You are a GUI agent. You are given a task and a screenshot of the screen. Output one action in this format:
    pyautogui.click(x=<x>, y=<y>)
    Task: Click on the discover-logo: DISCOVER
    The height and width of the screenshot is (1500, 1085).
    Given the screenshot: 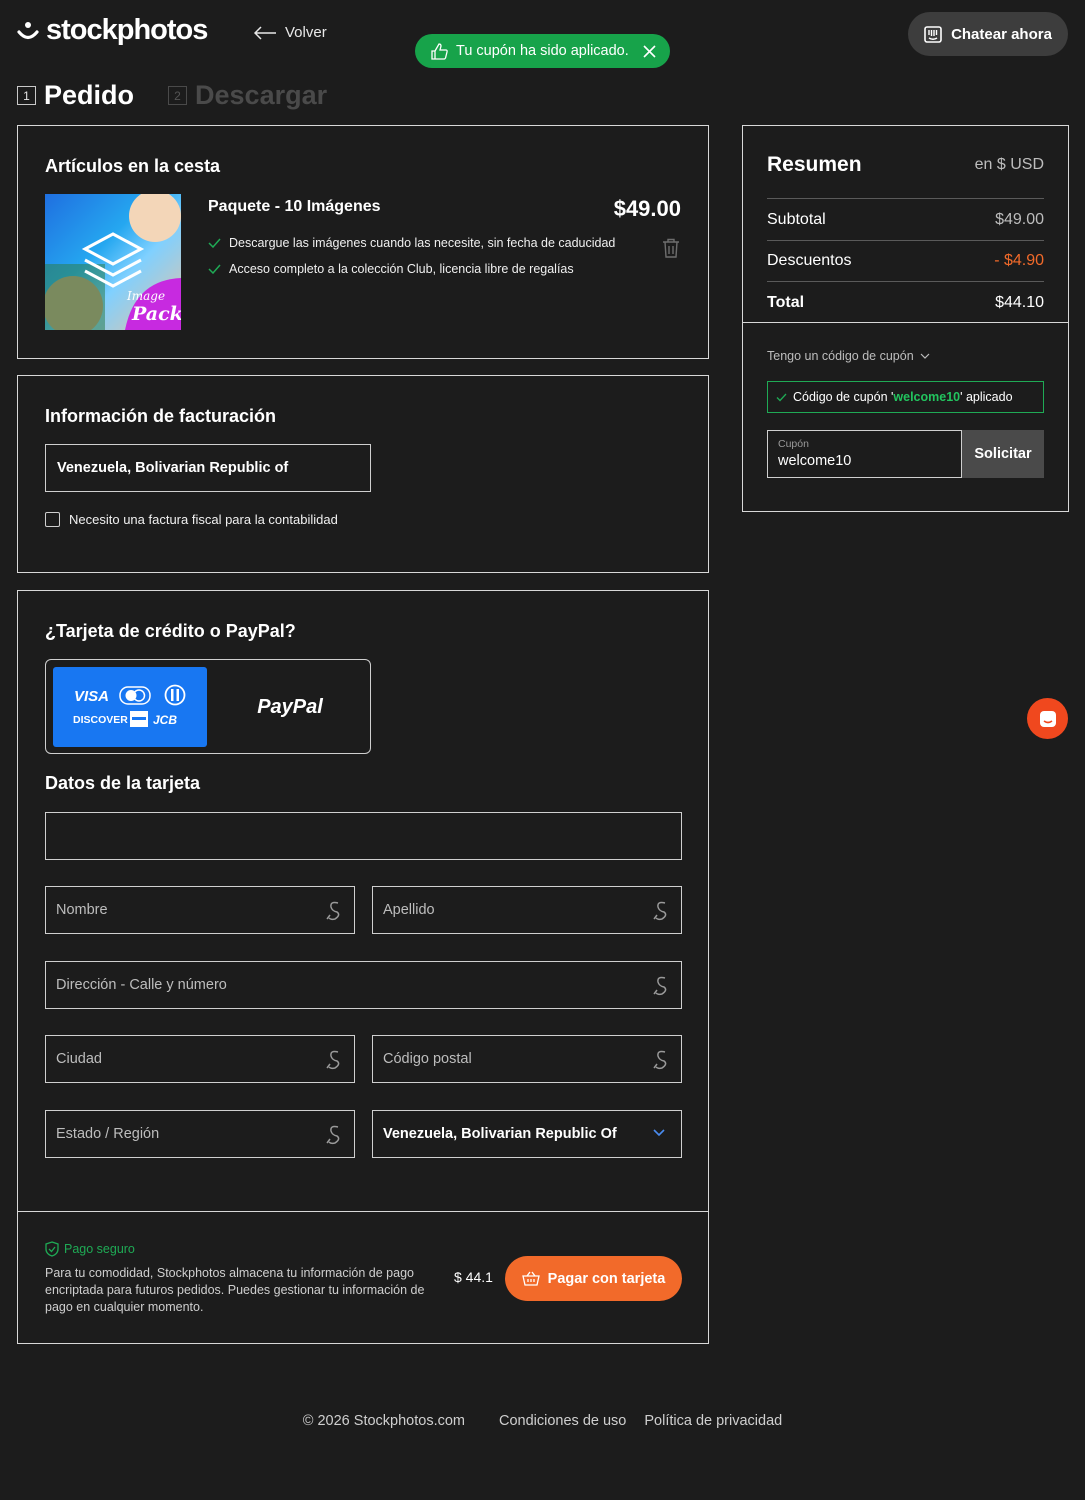 What is the action you would take?
    pyautogui.click(x=100, y=720)
    